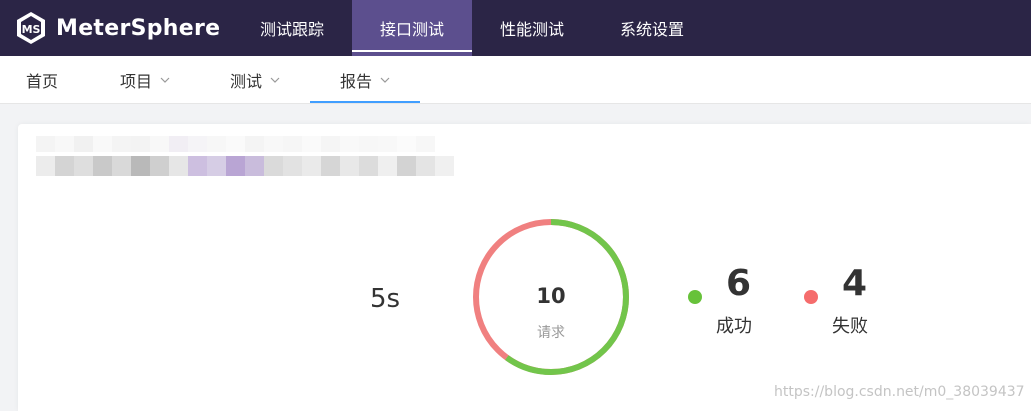 The height and width of the screenshot is (411, 1031). I want to click on tab-performance-test: 性能测试, so click(532, 28).